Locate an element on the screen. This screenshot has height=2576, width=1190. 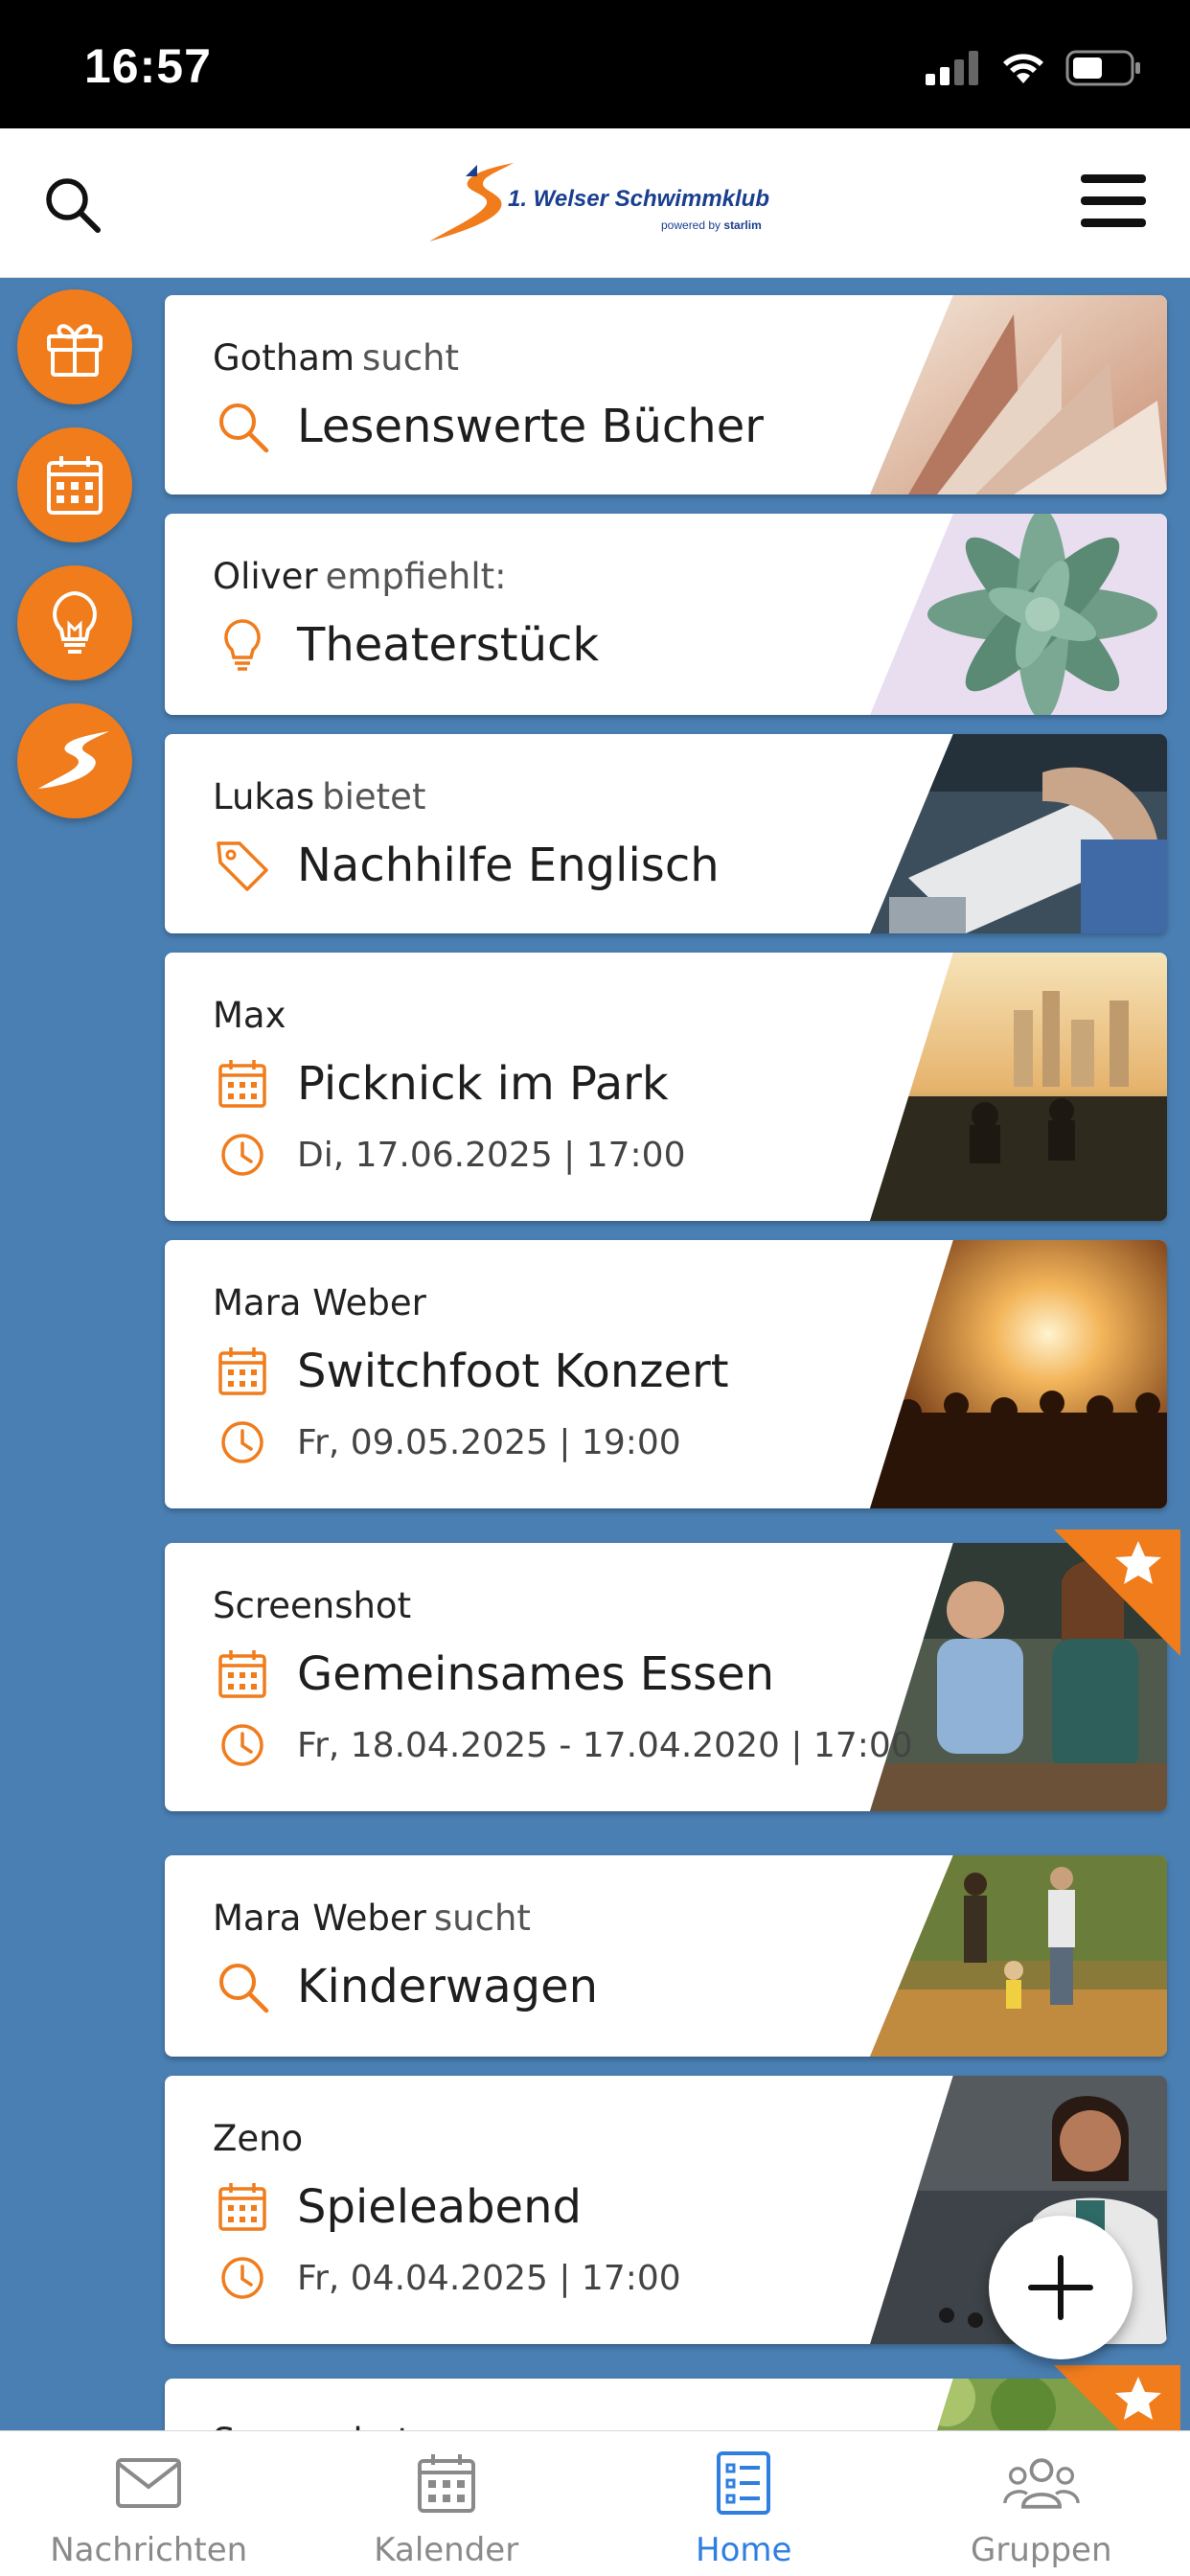
card-title: Theaterstück is located at coordinates (449, 645).